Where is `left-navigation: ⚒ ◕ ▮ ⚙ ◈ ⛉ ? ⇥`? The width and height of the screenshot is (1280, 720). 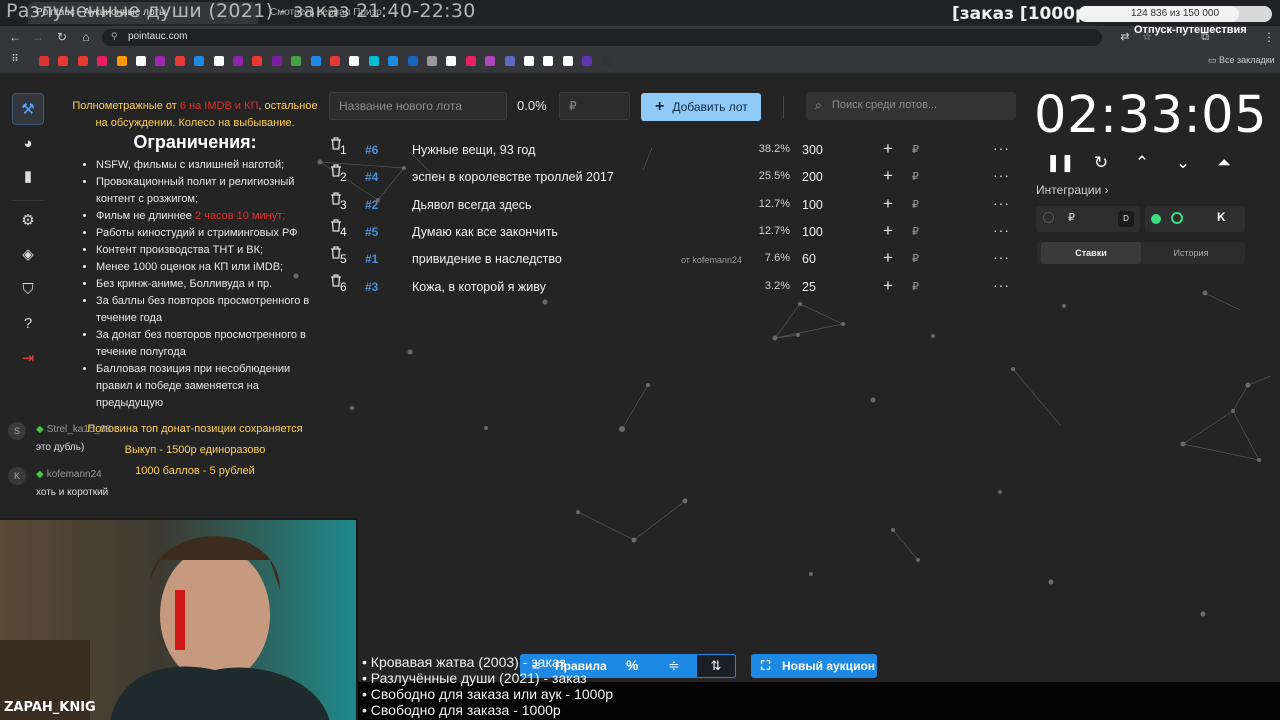
left-navigation: ⚒ ◕ ▮ ⚙ ◈ ⛉ ? ⇥ is located at coordinates (28, 238).